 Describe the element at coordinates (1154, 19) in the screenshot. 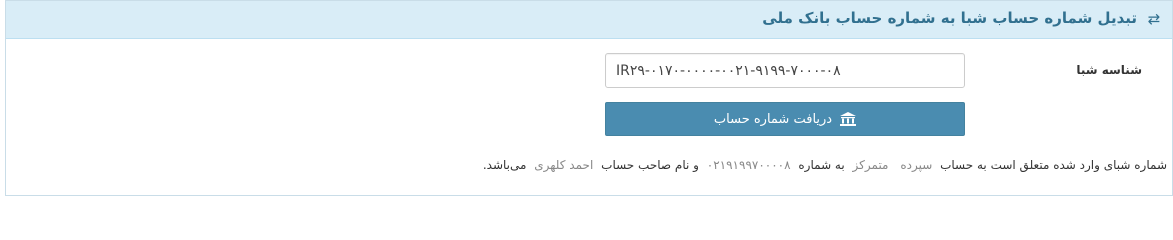

I see `exchange-arrows-icon: ⇄` at that location.